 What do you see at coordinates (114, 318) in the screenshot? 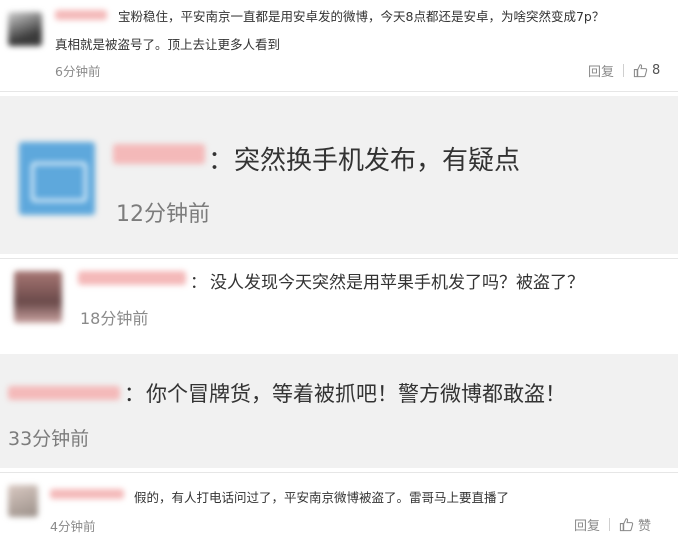
I see `comment-time: 18分钟前` at bounding box center [114, 318].